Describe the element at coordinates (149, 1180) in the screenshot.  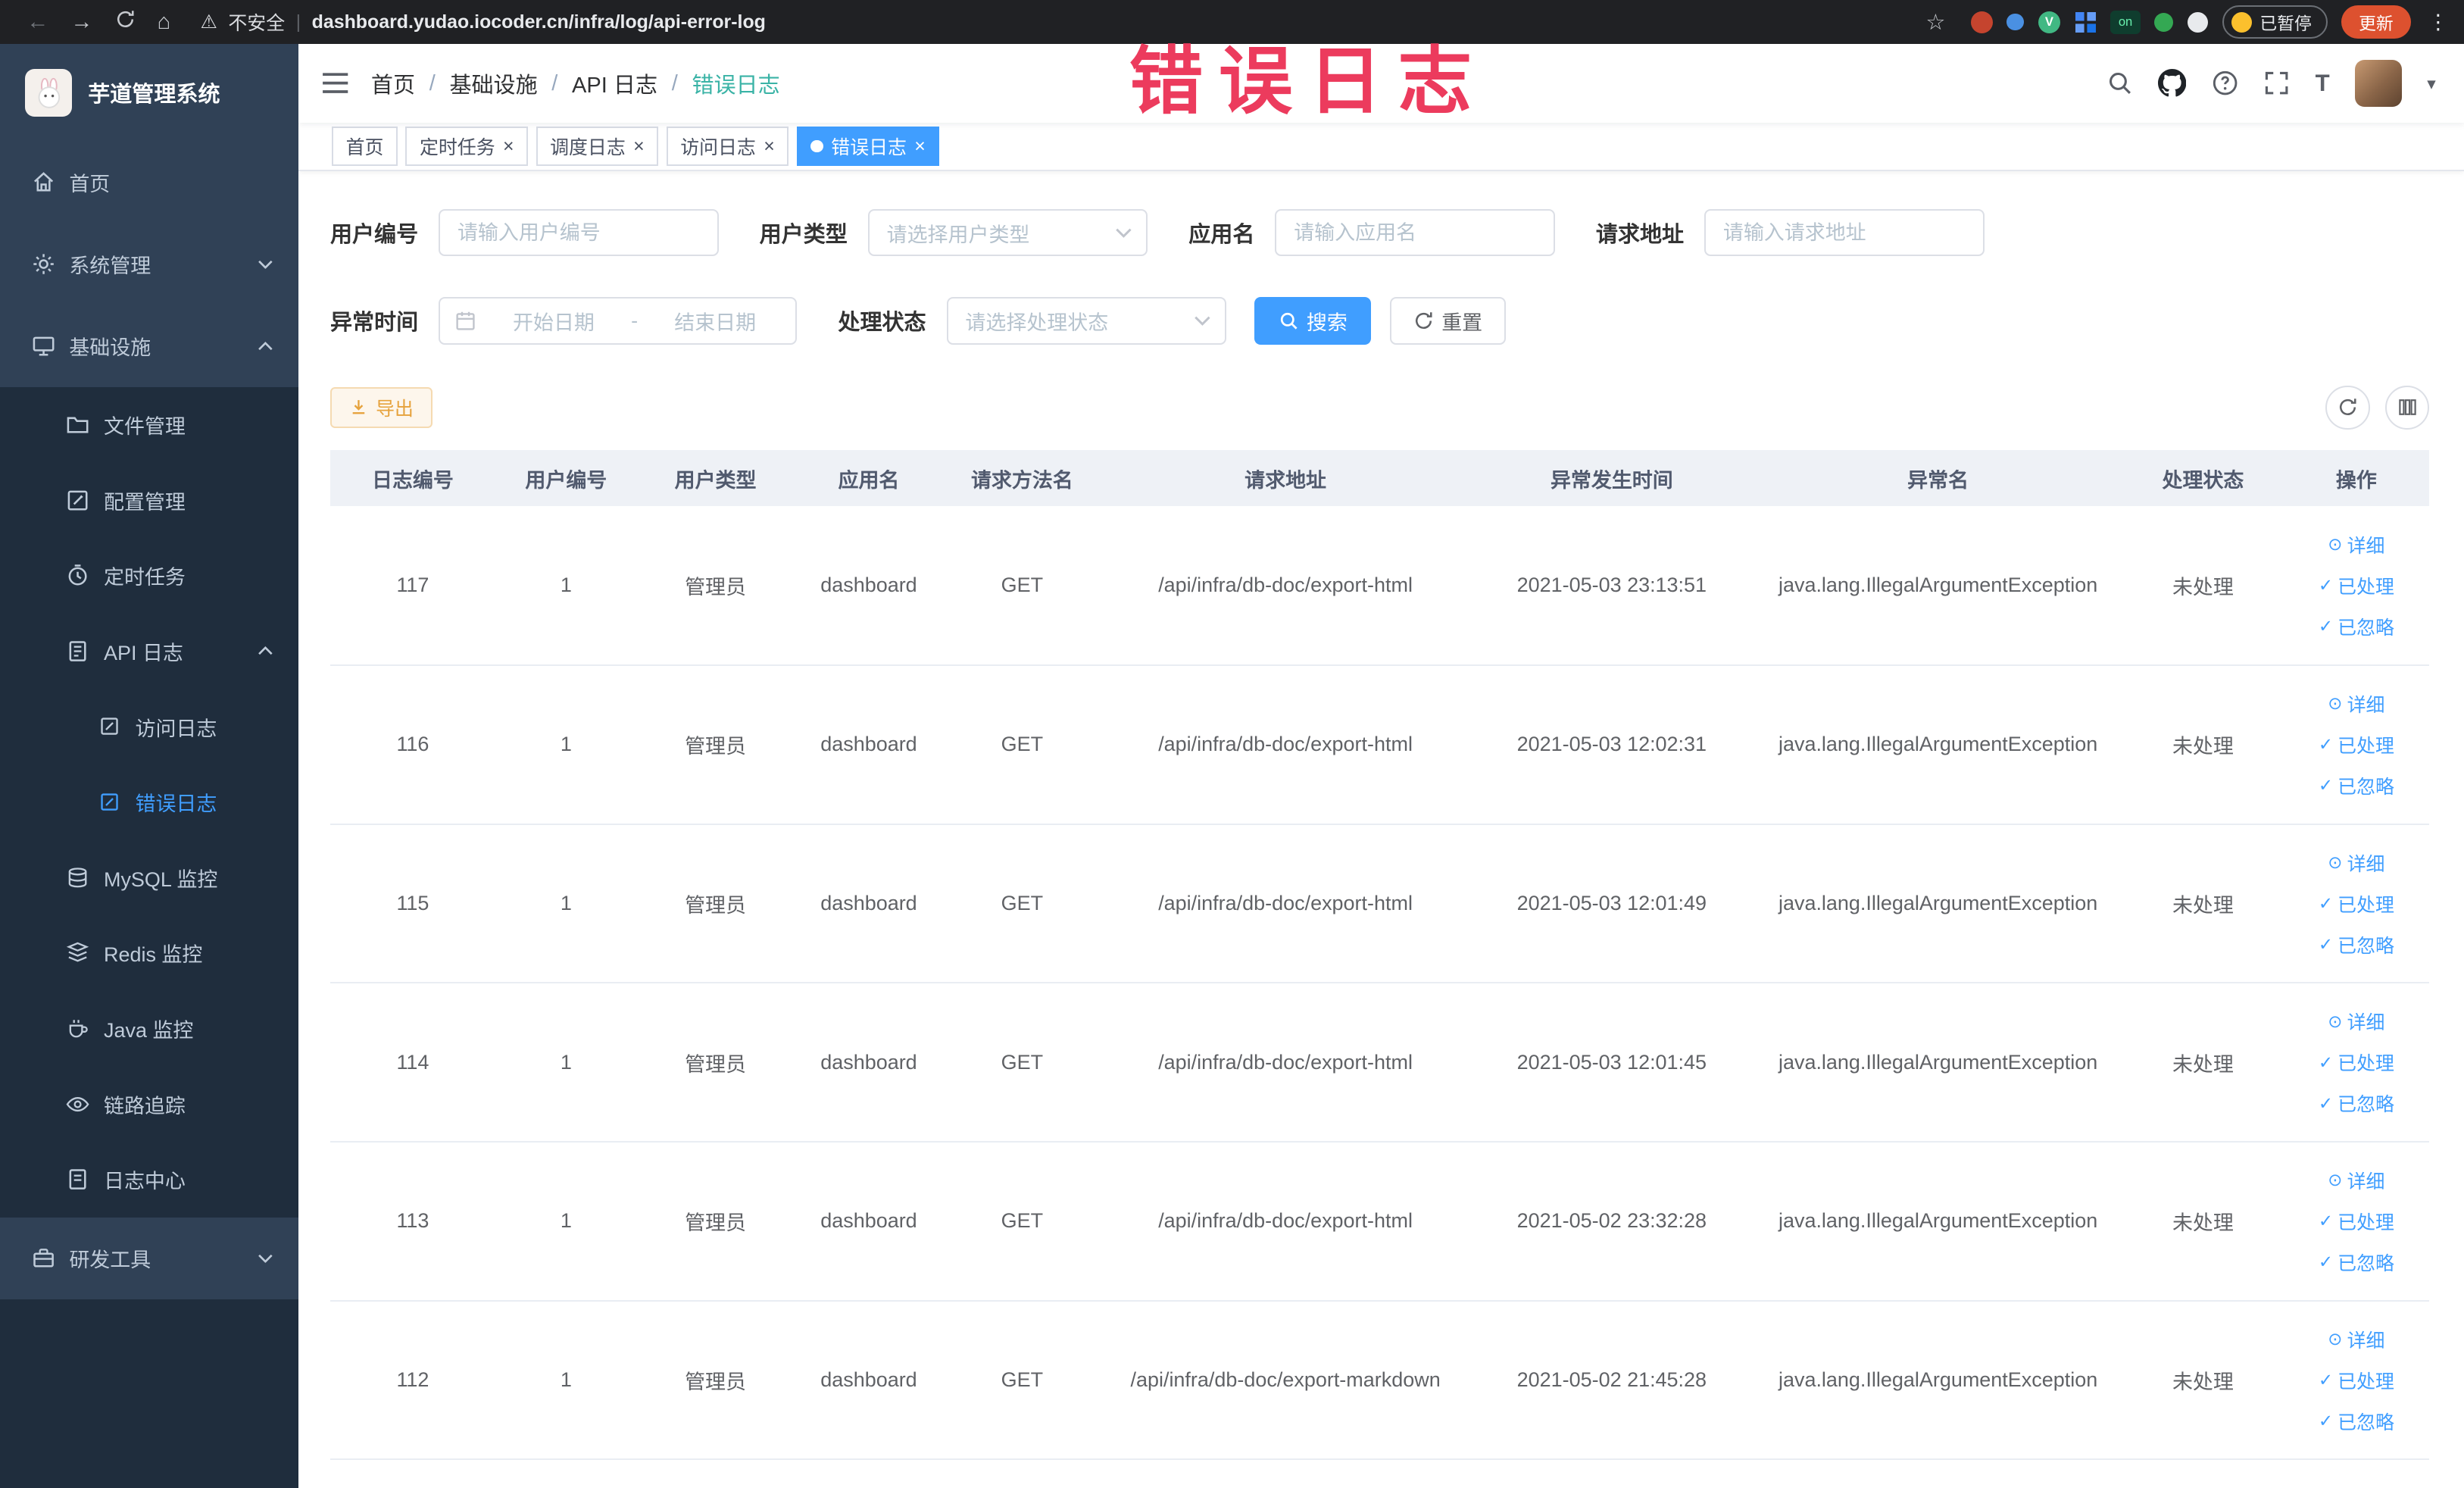
I see `sidebar-item-log-center: 日志中心` at that location.